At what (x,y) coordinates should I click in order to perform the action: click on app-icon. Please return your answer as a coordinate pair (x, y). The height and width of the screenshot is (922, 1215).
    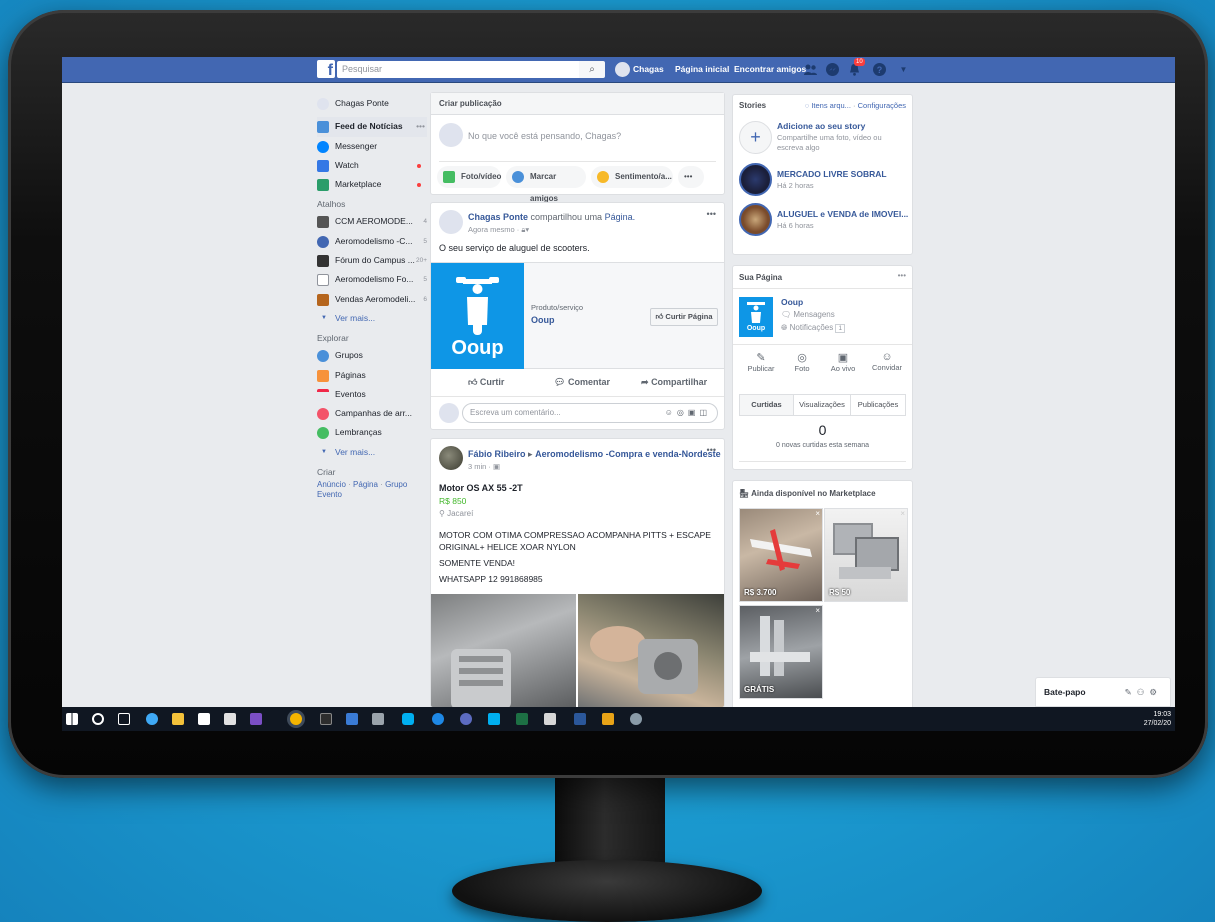
    Looking at the image, I should click on (636, 719).